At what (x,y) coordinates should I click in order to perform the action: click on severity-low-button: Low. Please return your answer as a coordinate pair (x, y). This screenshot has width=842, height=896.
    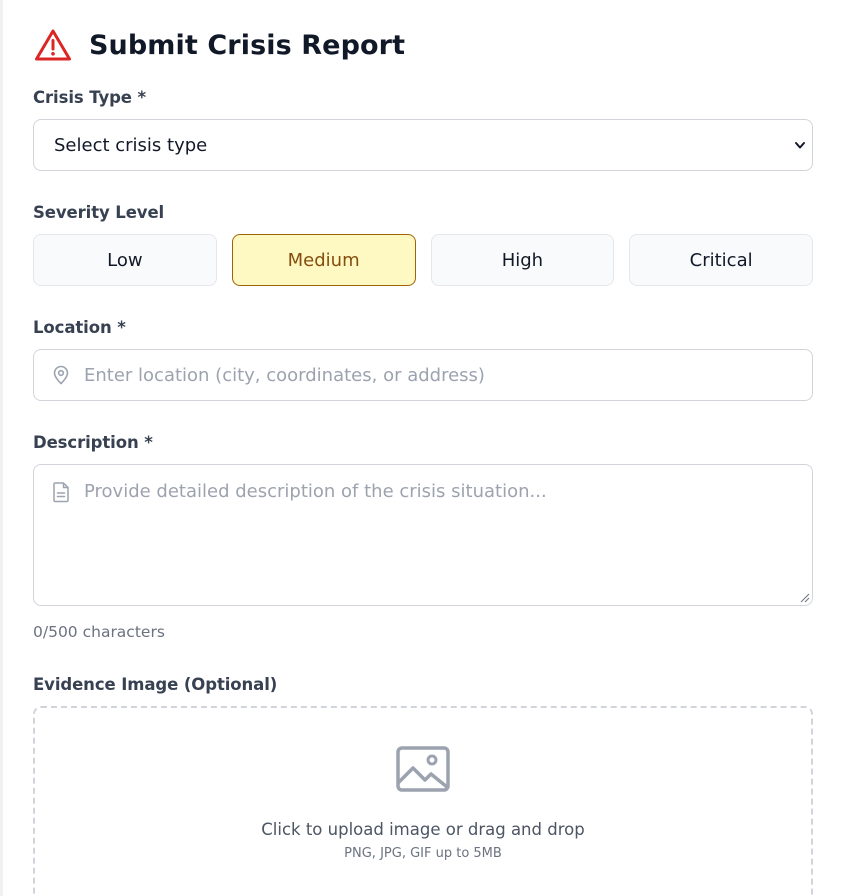
    Looking at the image, I should click on (125, 260).